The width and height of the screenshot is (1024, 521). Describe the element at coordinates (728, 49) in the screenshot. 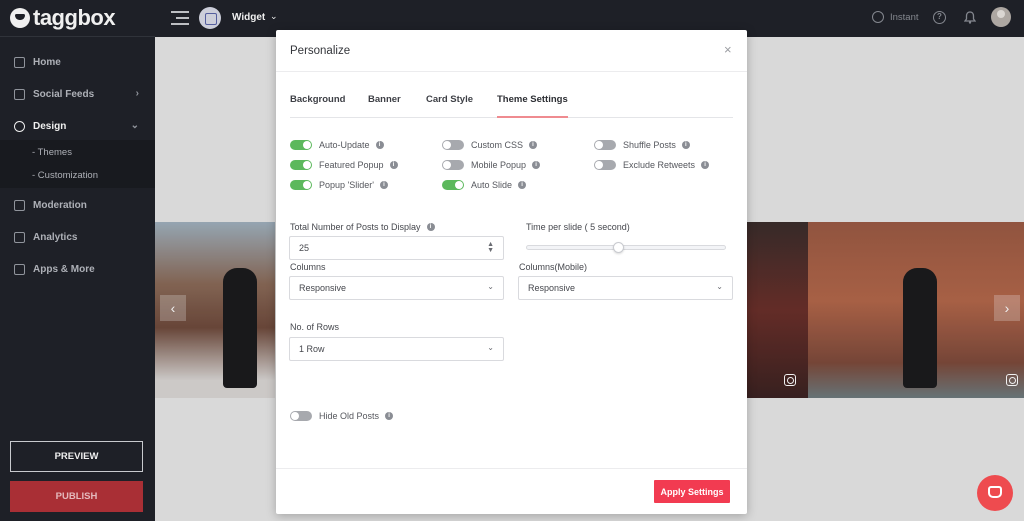

I see `close-icon: ×` at that location.